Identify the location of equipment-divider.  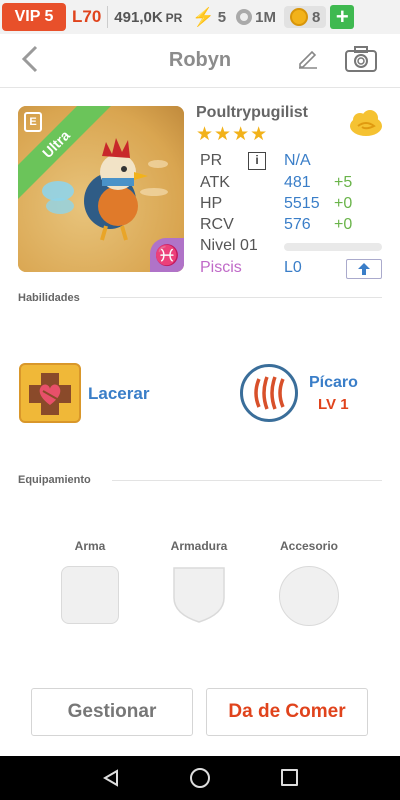
(247, 480).